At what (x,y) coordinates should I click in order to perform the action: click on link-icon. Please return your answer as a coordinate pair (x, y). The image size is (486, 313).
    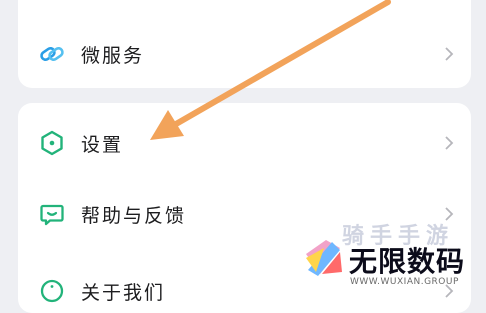
    Looking at the image, I should click on (52, 54).